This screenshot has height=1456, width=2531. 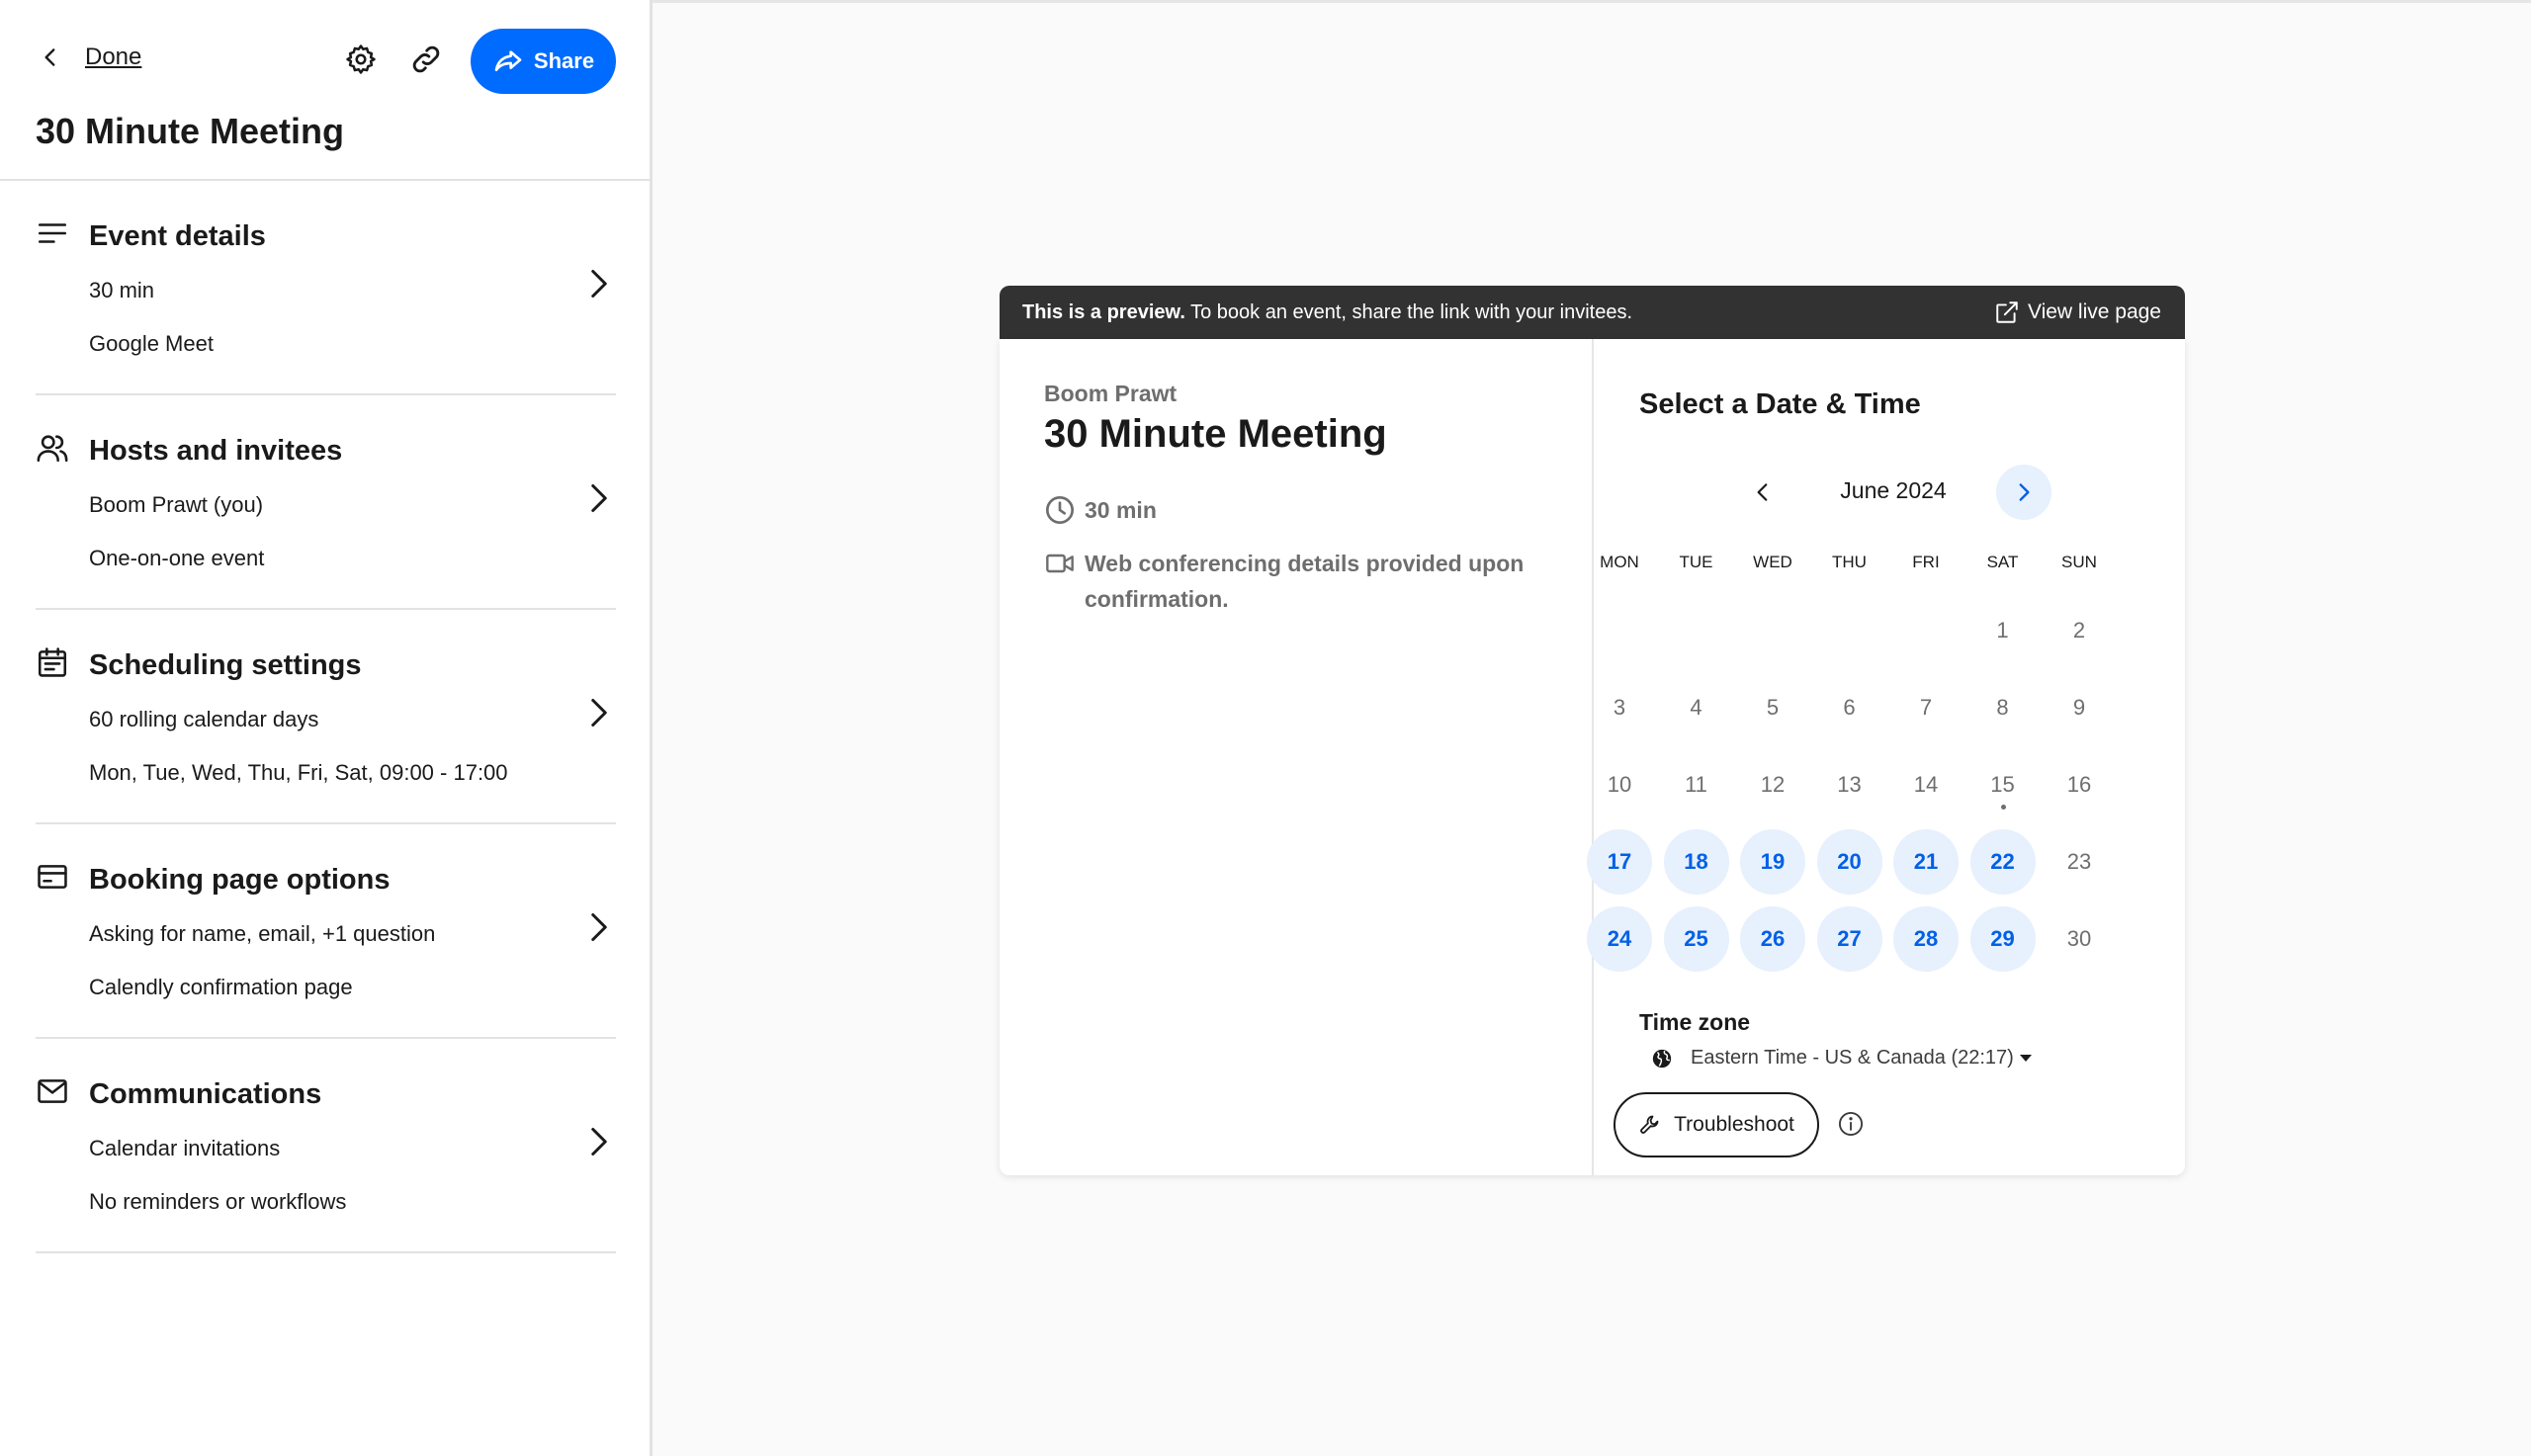 I want to click on chevron-left-icon, so click(x=1762, y=492).